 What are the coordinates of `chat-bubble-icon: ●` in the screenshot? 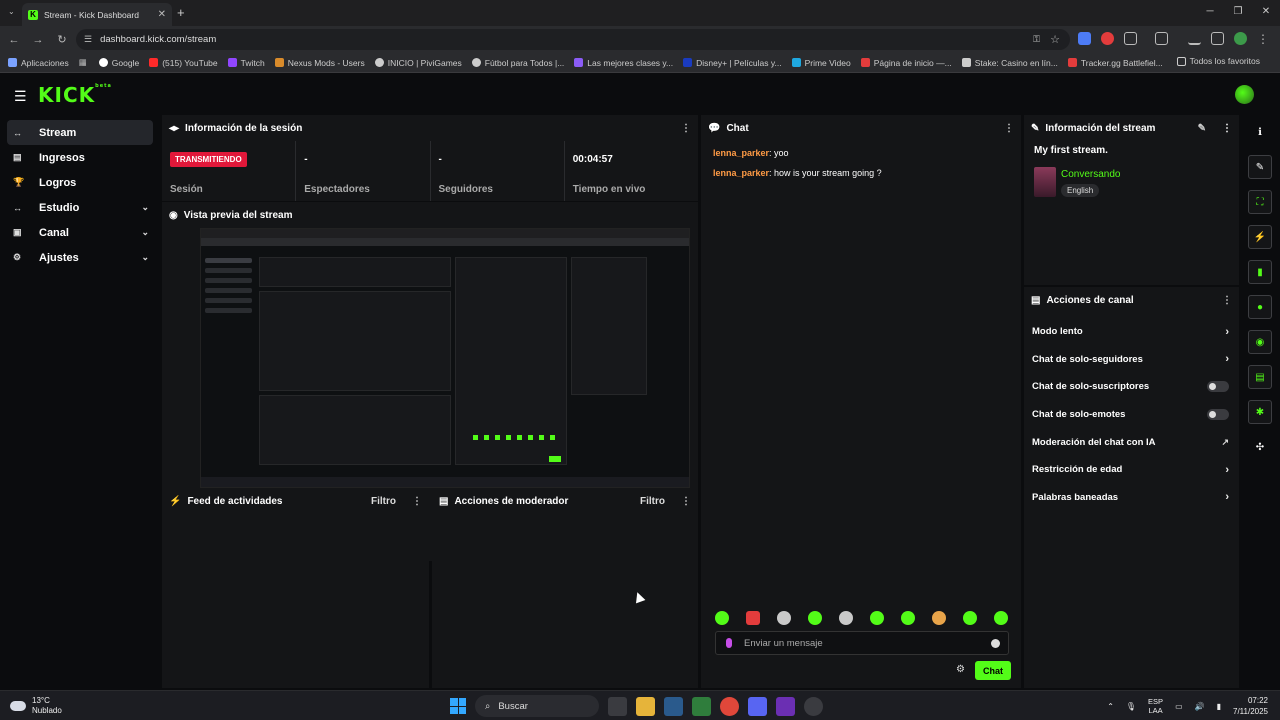 It's located at (1260, 307).